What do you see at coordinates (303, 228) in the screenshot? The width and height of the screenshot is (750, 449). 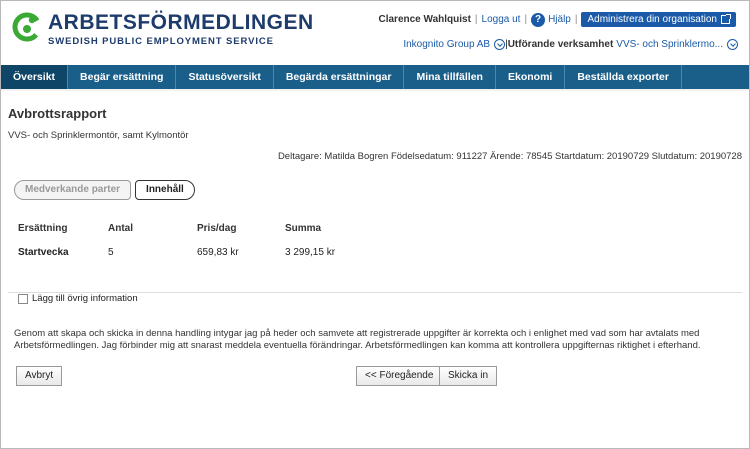 I see `column-header: Summa` at bounding box center [303, 228].